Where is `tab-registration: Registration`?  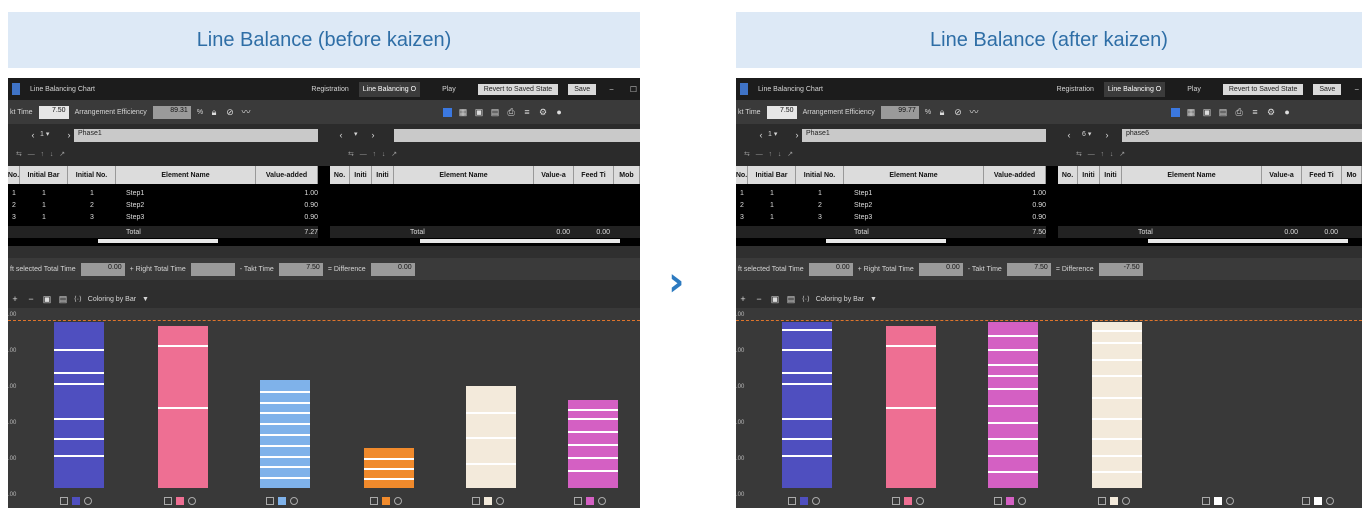 tab-registration: Registration is located at coordinates (329, 89).